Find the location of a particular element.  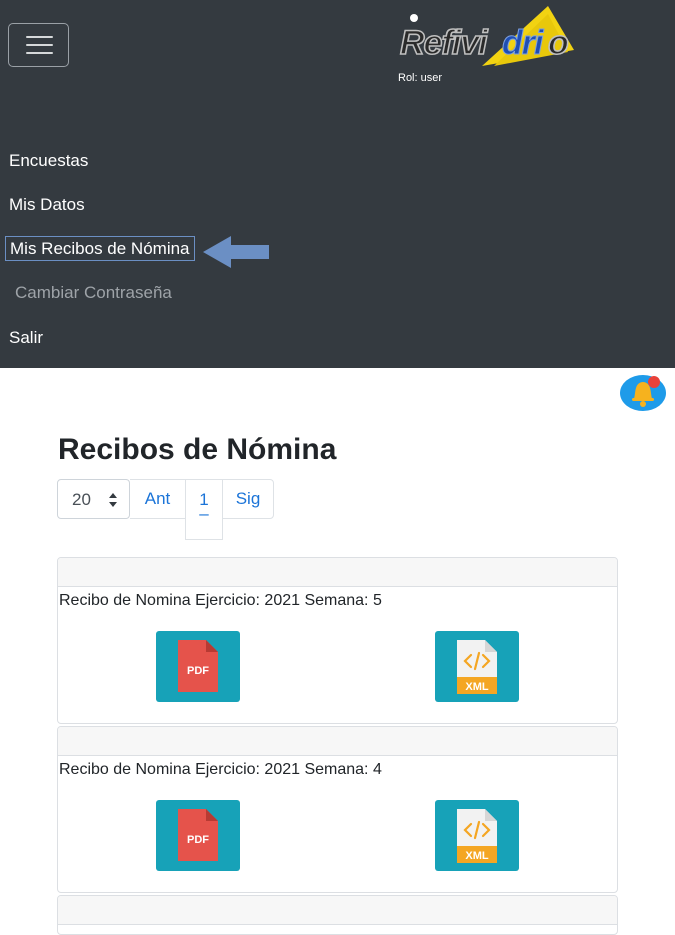

notification-bell-button is located at coordinates (644, 393).